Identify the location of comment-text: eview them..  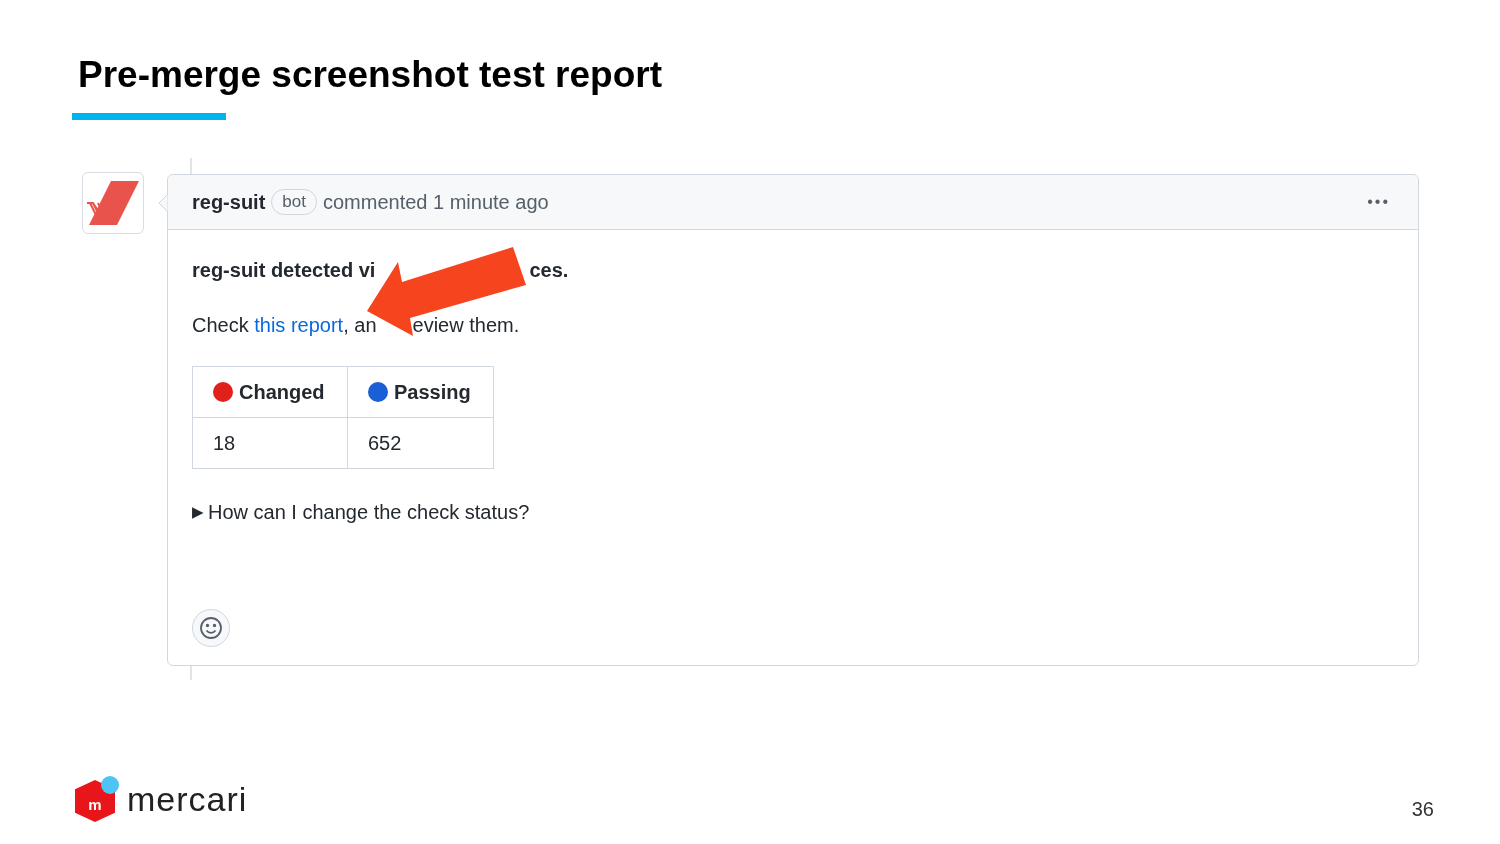
(466, 325).